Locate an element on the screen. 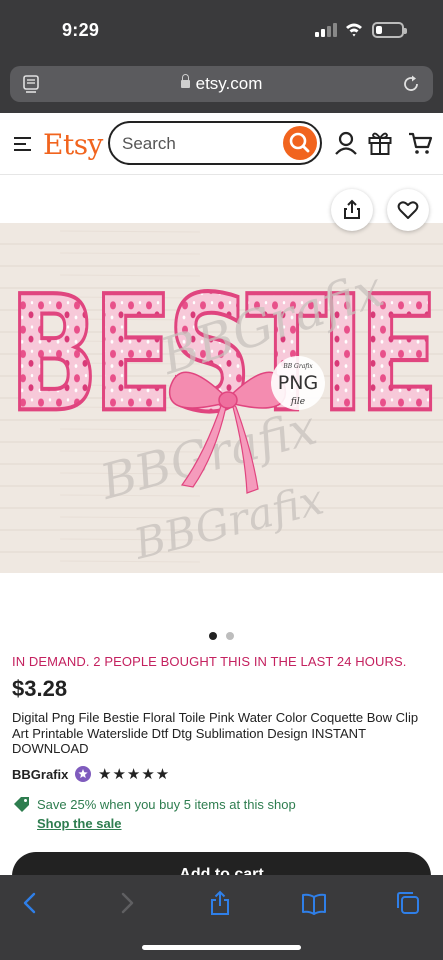 Image resolution: width=443 pixels, height=960 pixels. home-indicator is located at coordinates (221, 947).